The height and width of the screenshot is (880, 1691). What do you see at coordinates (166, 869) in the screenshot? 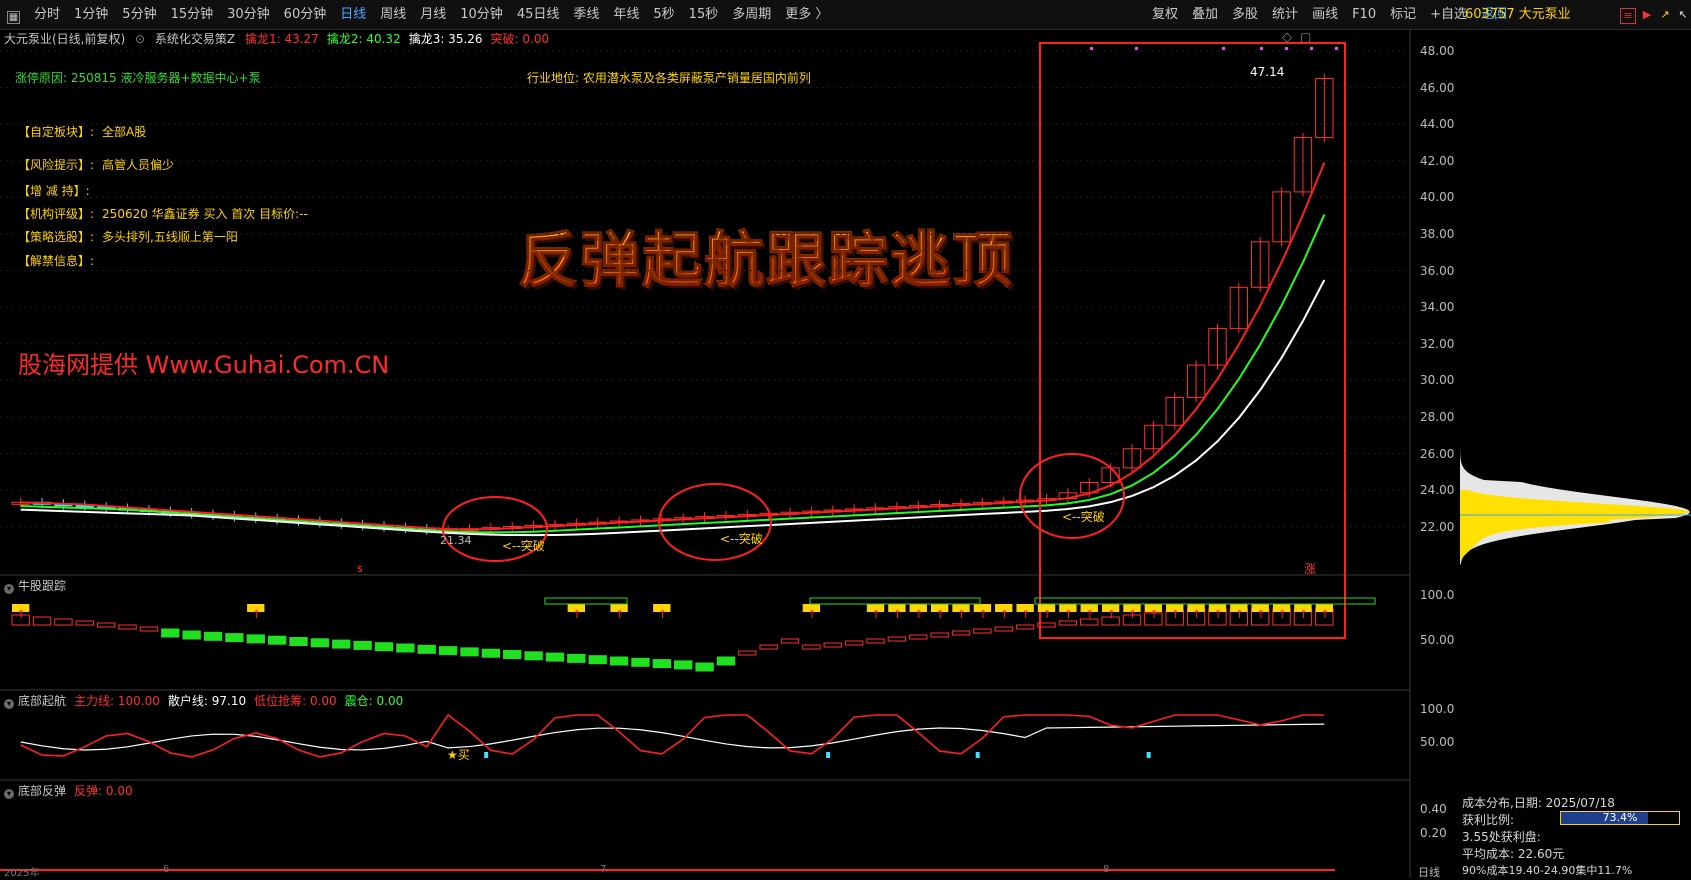
I see `axis-month-6: 6` at bounding box center [166, 869].